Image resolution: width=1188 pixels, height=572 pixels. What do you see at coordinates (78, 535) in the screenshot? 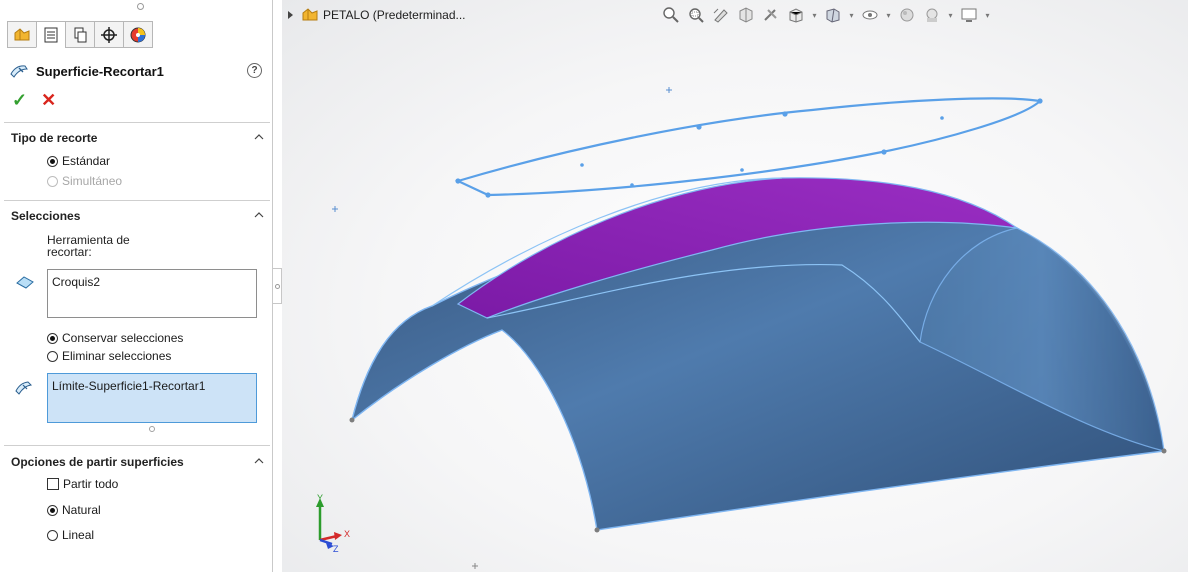
I see `radio-linear-label: Lineal` at bounding box center [78, 535].